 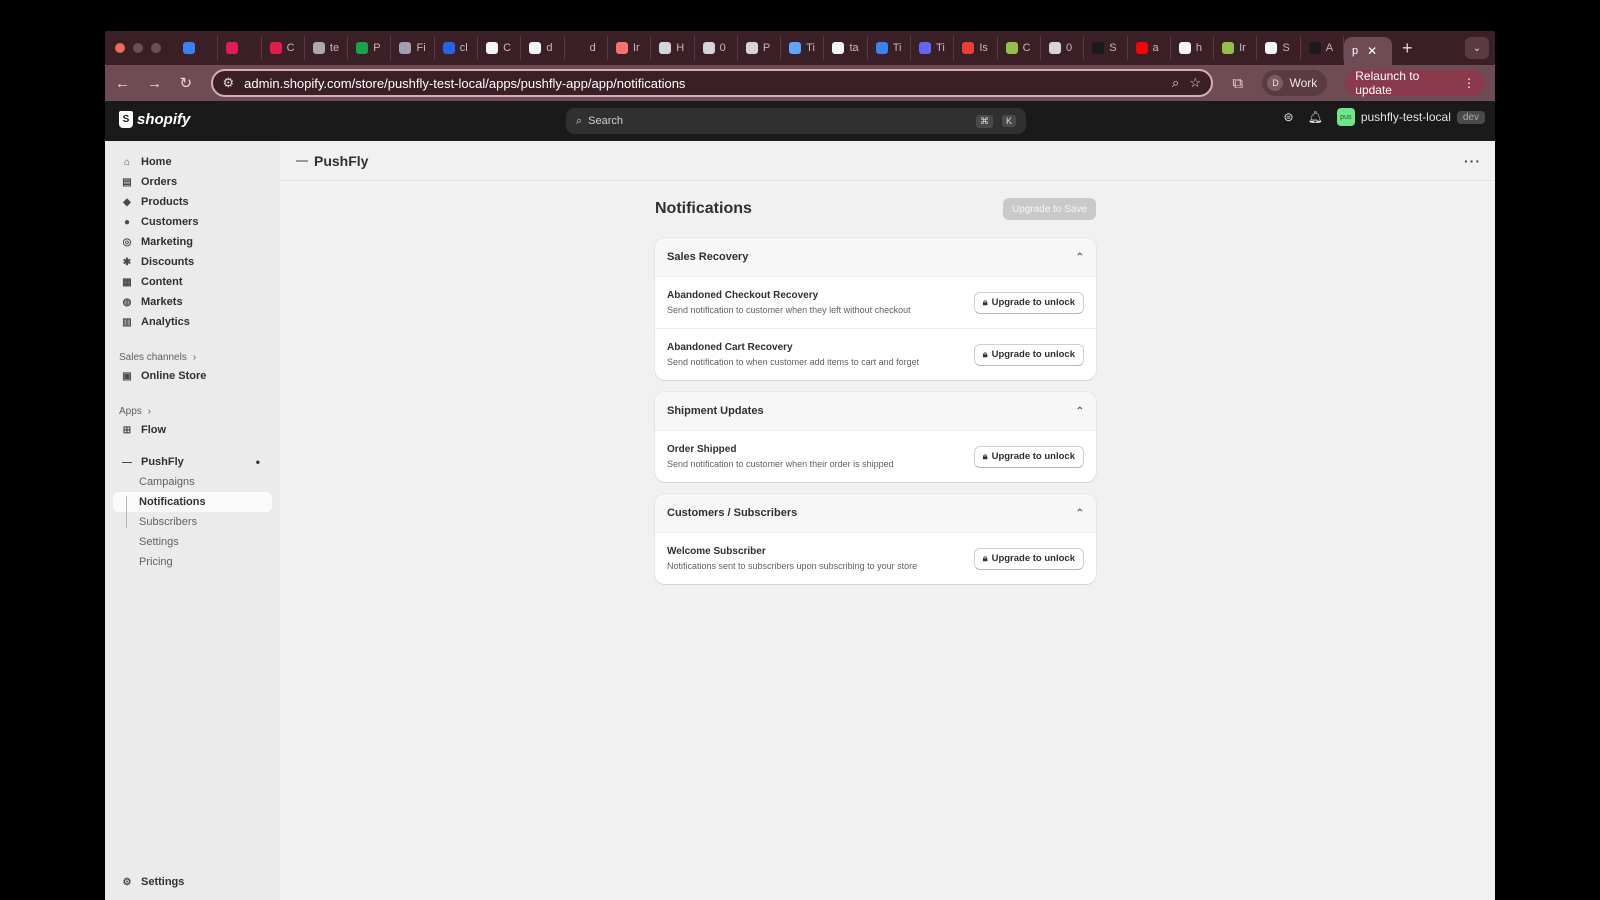 I want to click on sidebar-item-online-store: ▣ Online Store, so click(x=188, y=376).